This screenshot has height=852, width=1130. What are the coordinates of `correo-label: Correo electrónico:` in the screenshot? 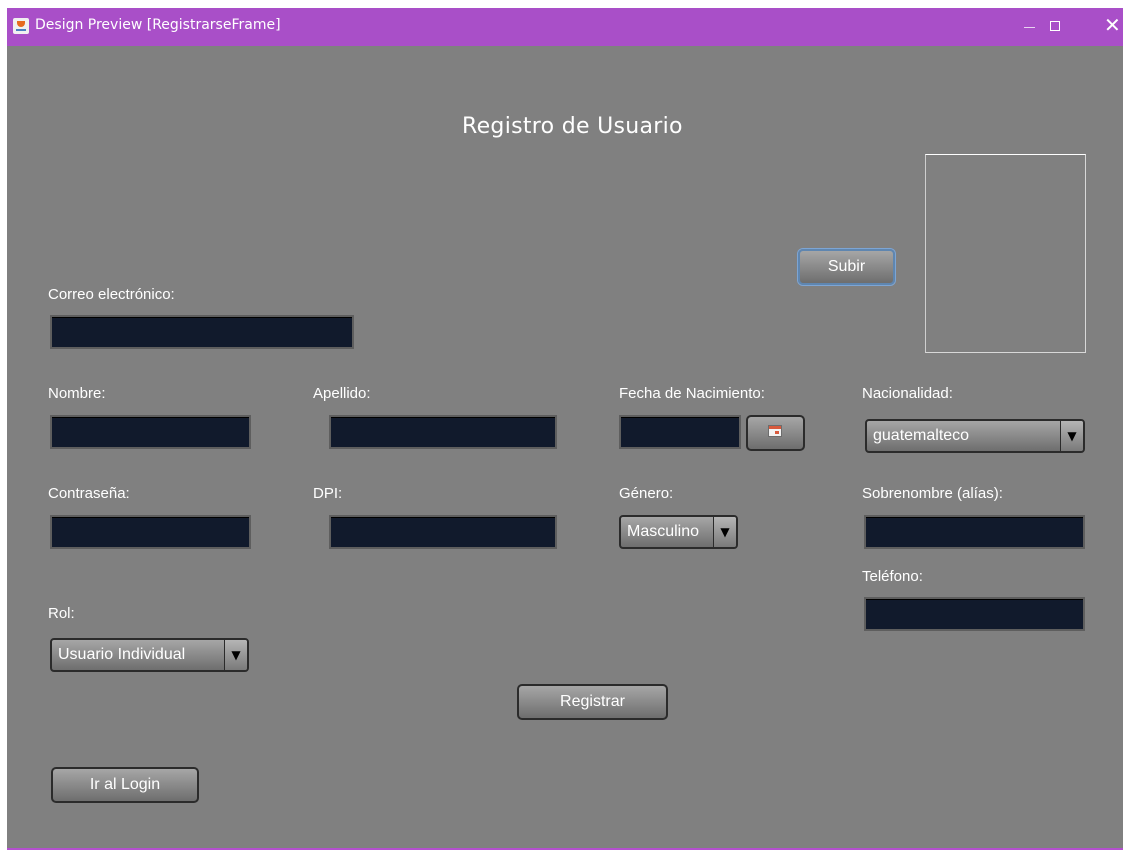 It's located at (111, 294).